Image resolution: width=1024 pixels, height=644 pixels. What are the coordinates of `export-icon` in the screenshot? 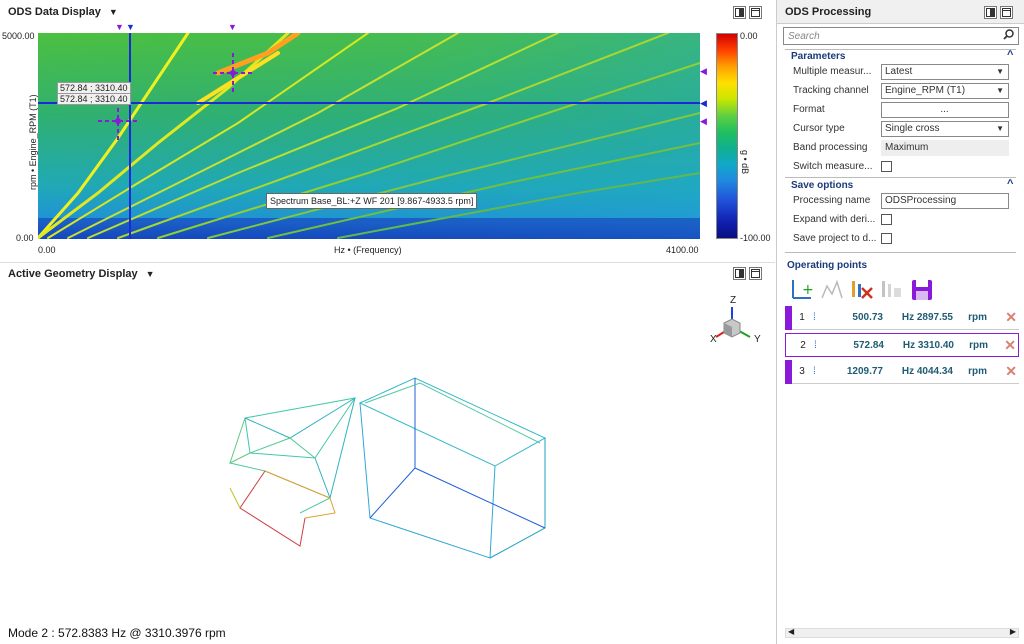 It's located at (891, 289).